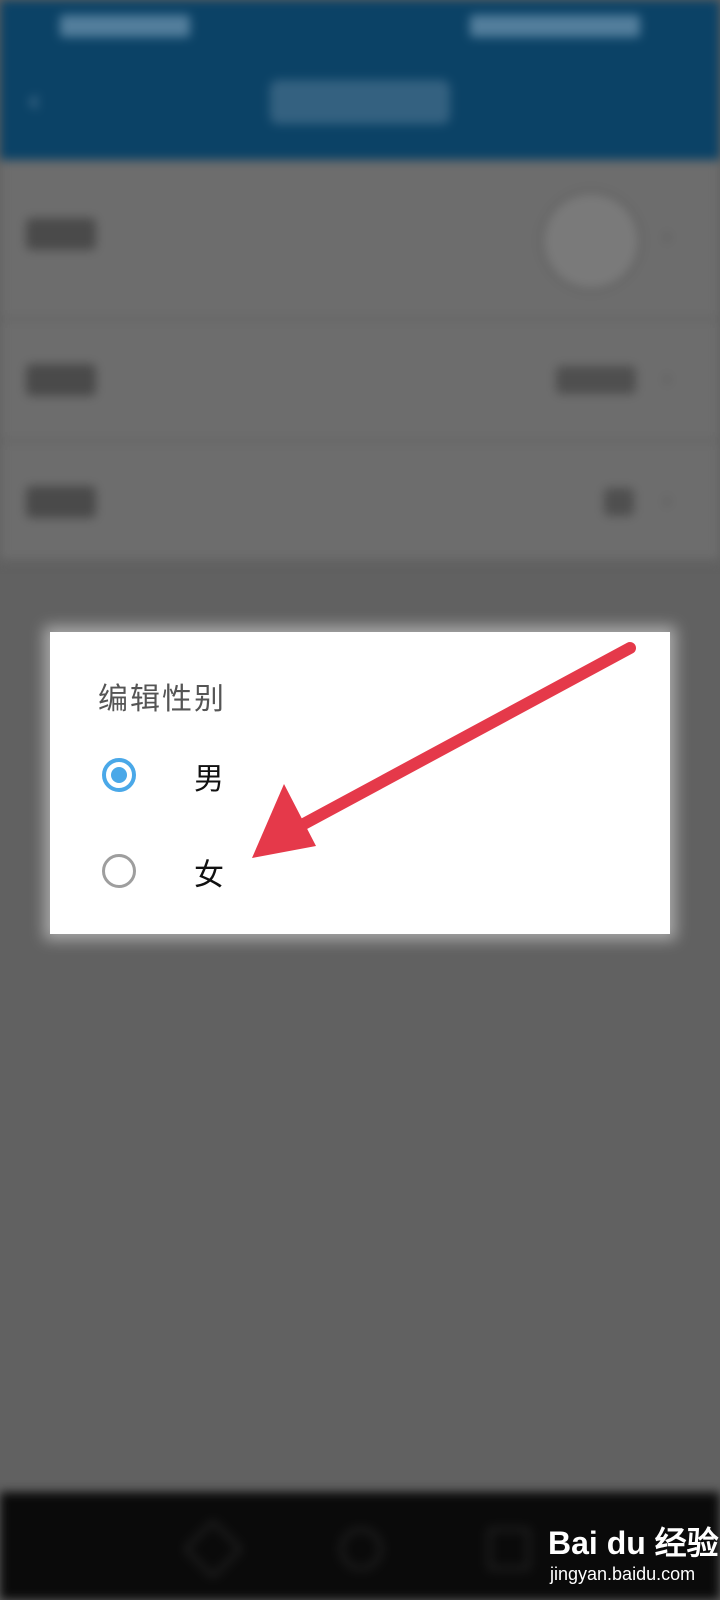 The height and width of the screenshot is (1600, 720). Describe the element at coordinates (360, 240) in the screenshot. I see `list-item-avatar: ›` at that location.